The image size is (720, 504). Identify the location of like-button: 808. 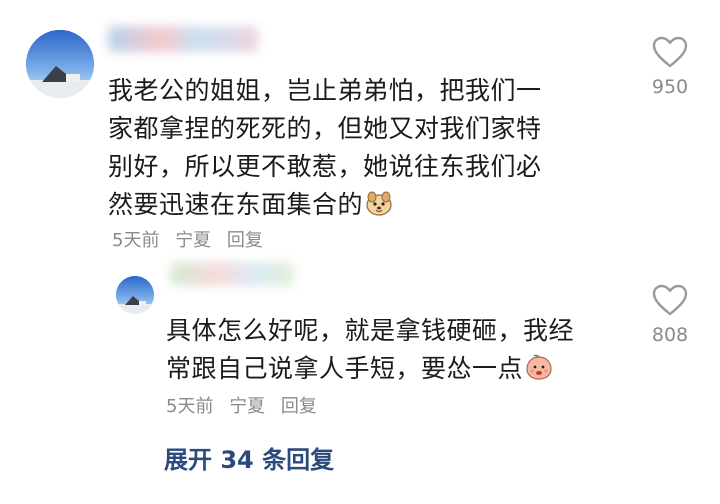
(670, 315).